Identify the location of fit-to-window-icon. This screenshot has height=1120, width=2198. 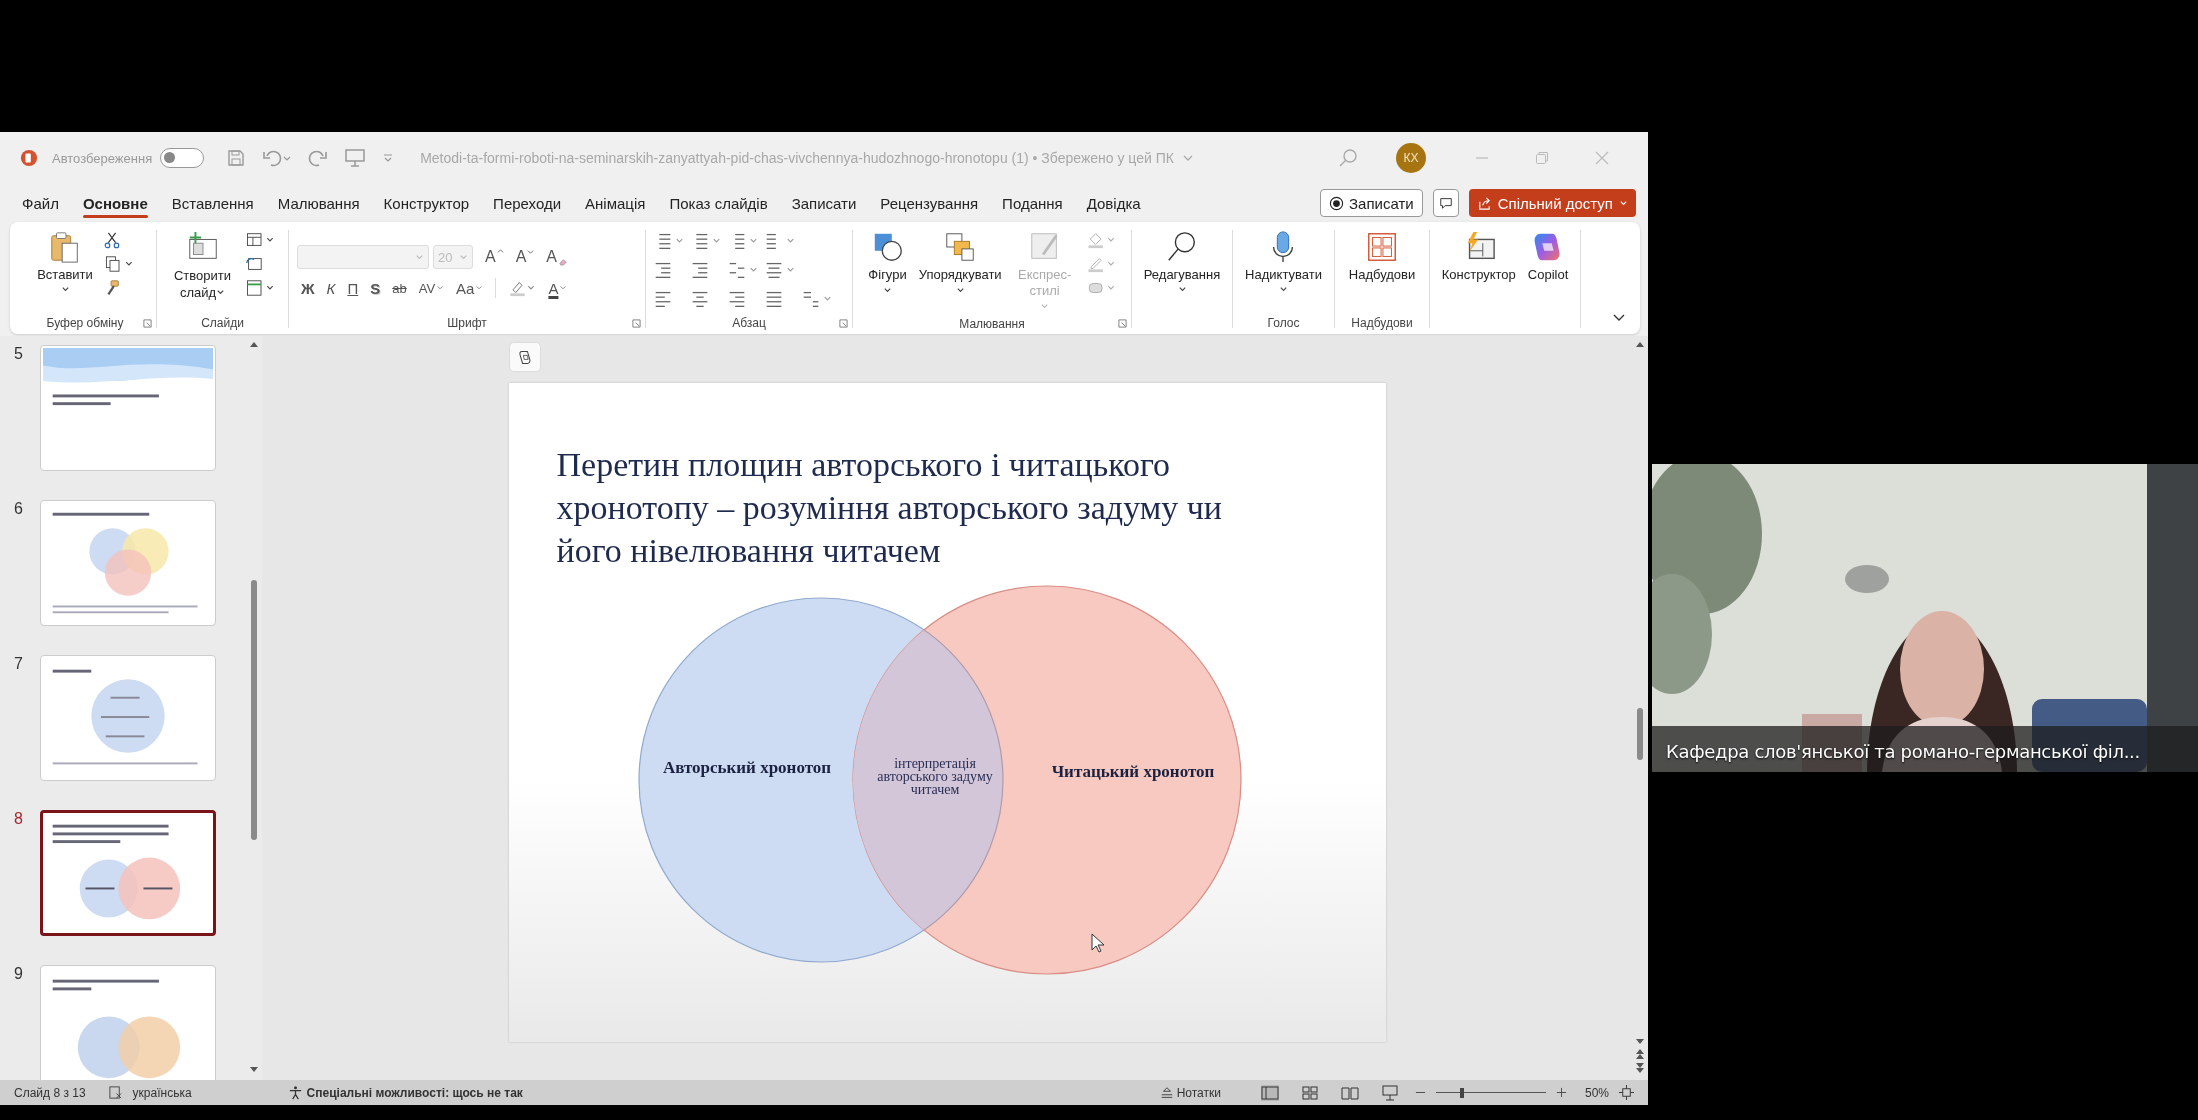
(1626, 1092).